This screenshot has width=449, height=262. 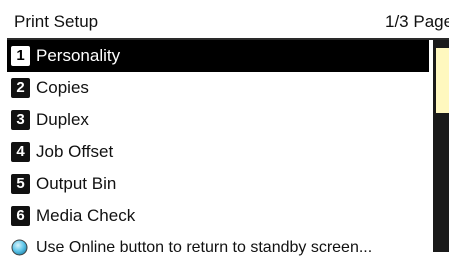 I want to click on menu-item-label: Output Bin, so click(x=76, y=183).